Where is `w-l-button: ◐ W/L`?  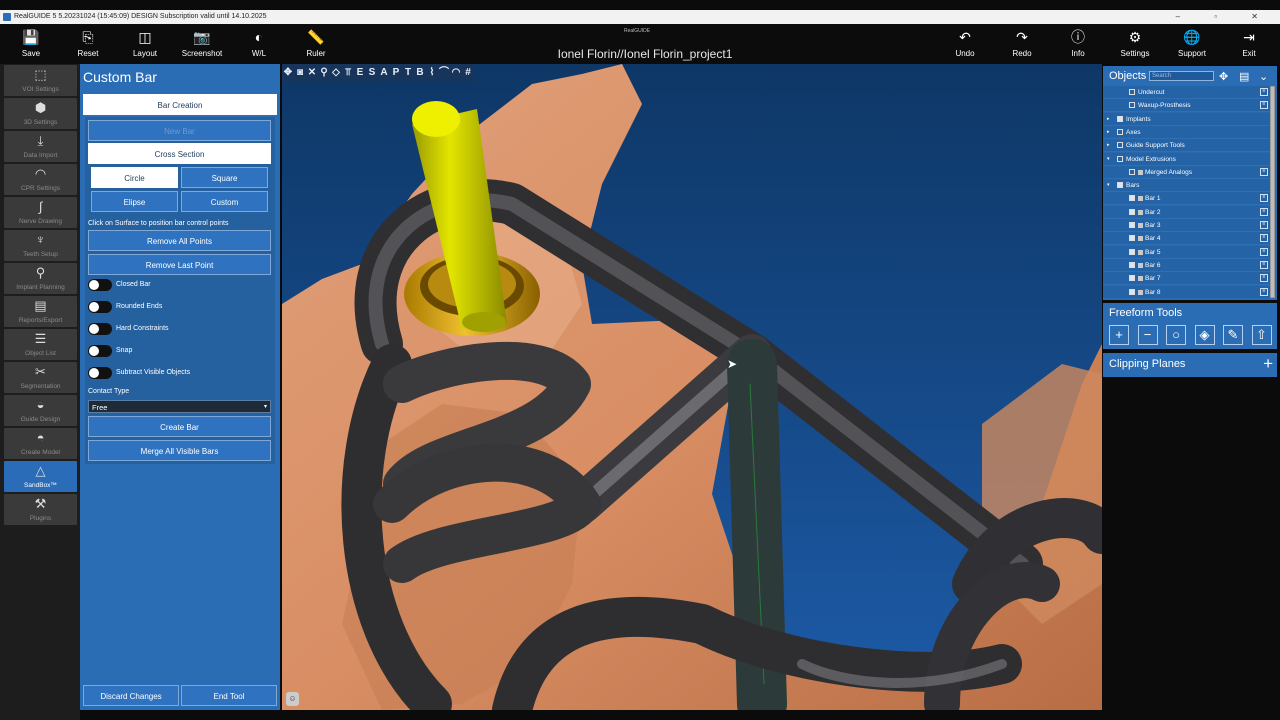 w-l-button: ◐ W/L is located at coordinates (259, 44).